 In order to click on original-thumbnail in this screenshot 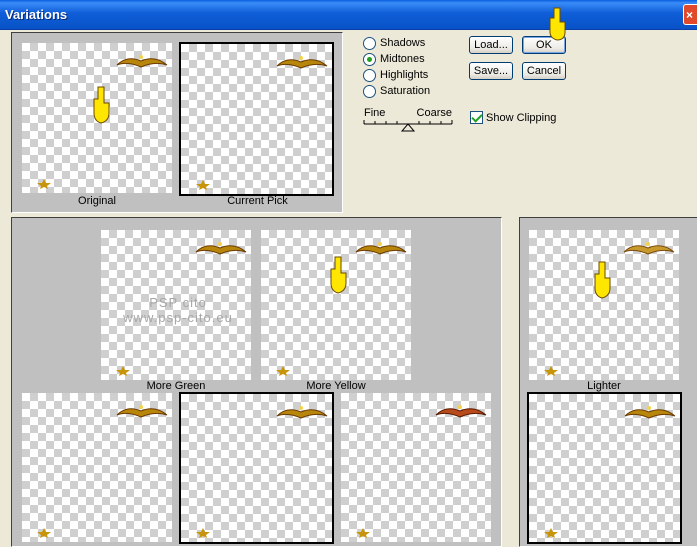, I will do `click(97, 118)`.